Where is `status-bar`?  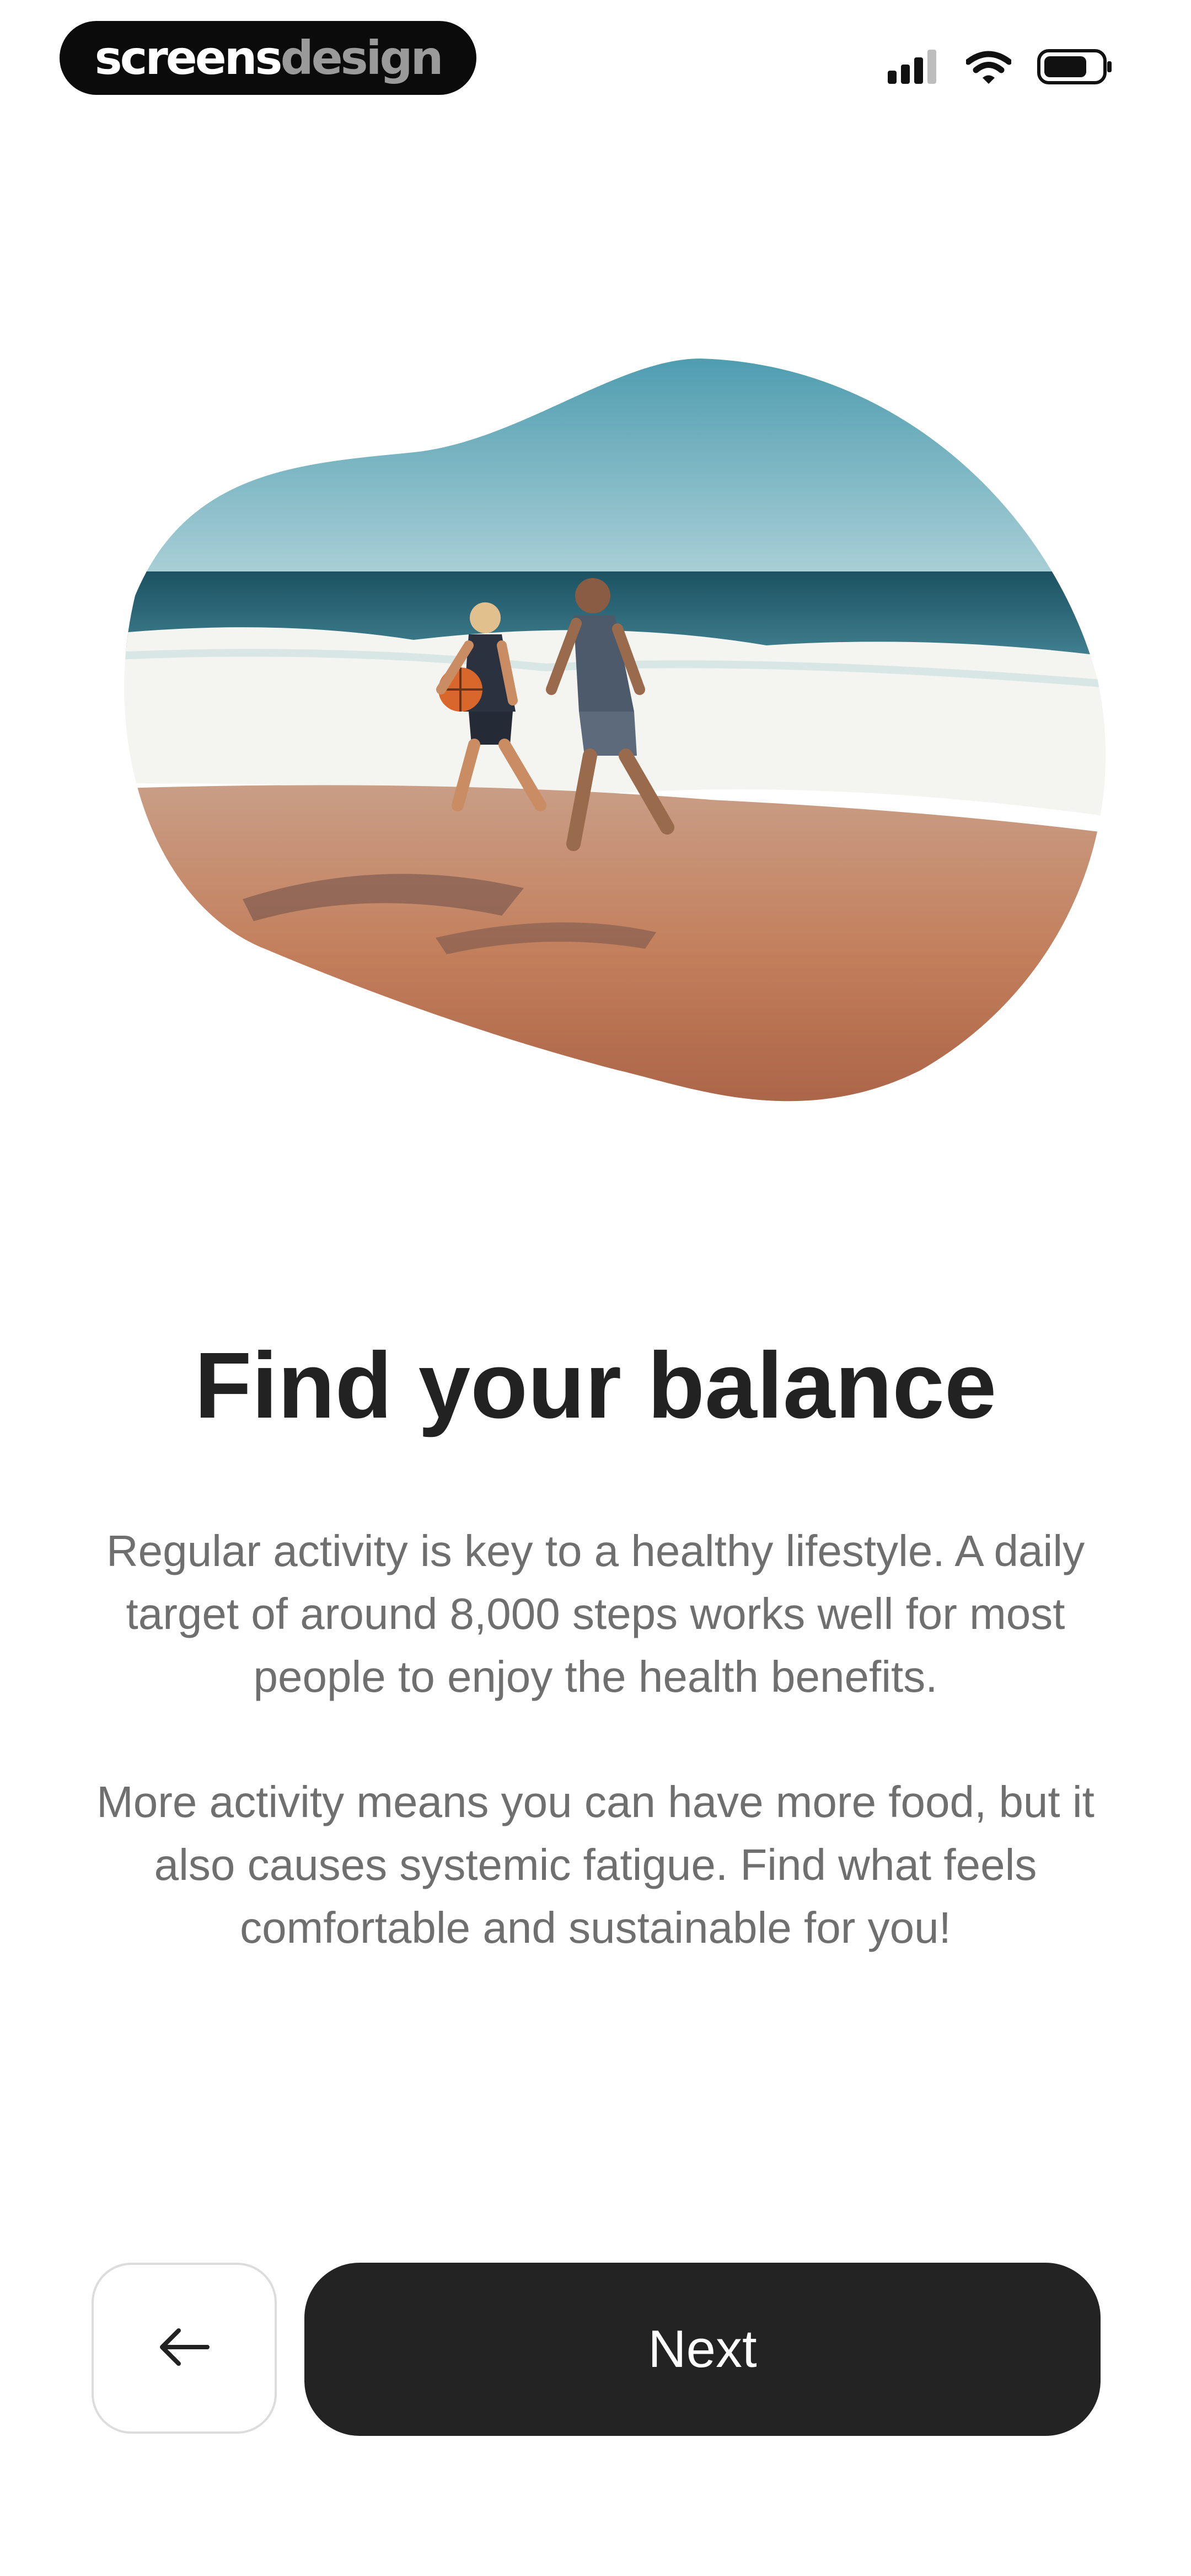 status-bar is located at coordinates (1001, 68).